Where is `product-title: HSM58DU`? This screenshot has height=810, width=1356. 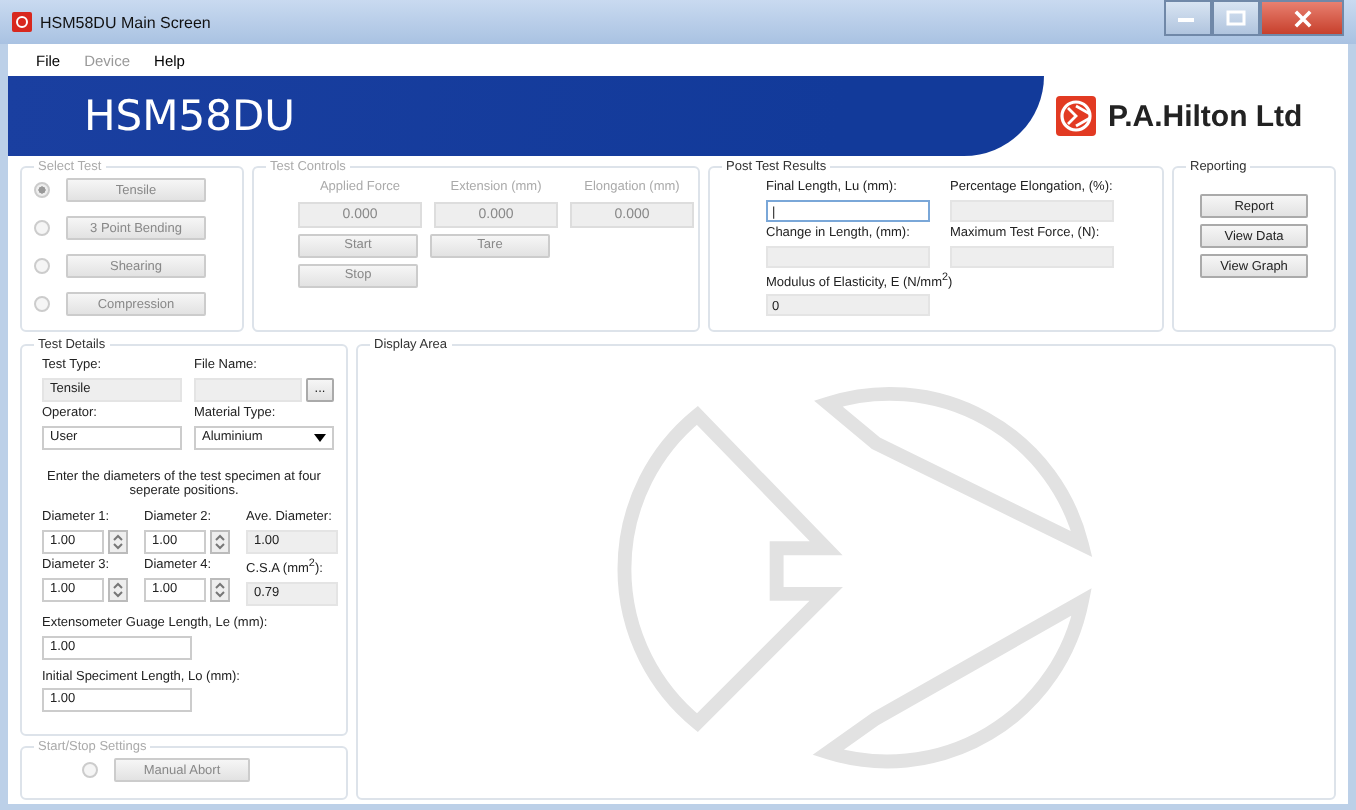 product-title: HSM58DU is located at coordinates (190, 116).